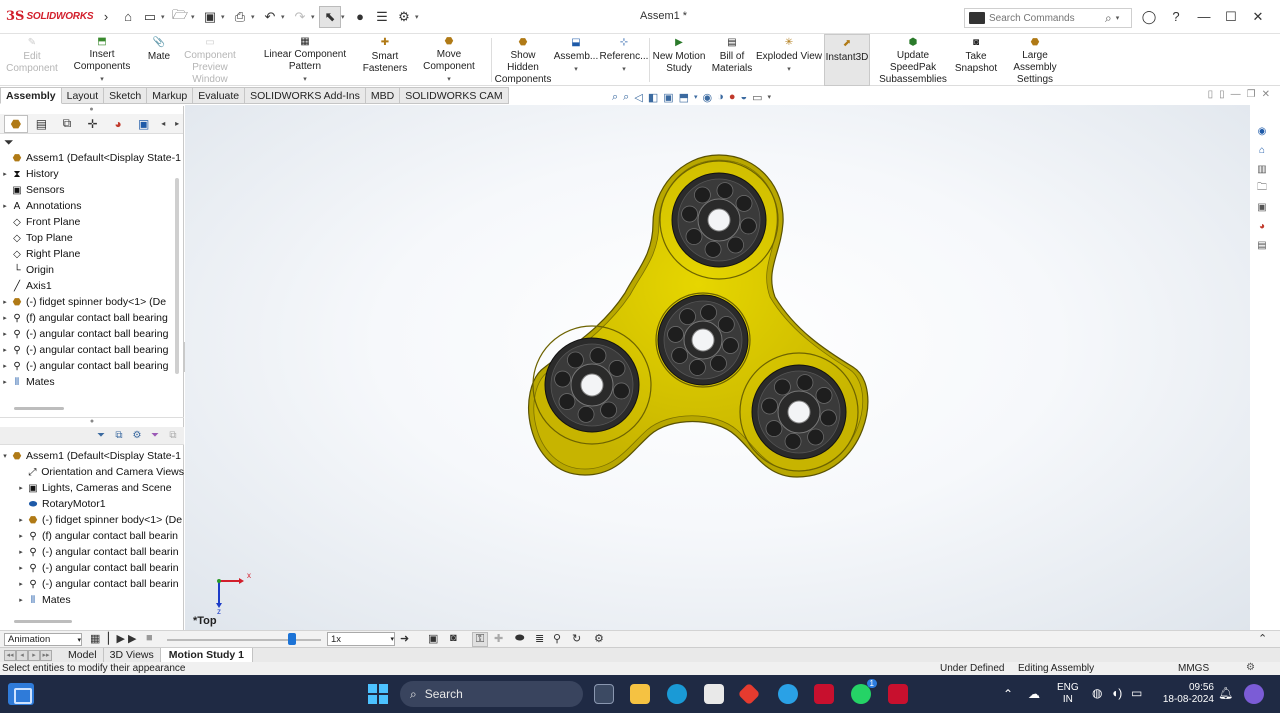 Image resolution: width=1280 pixels, height=713 pixels. Describe the element at coordinates (207, 655) in the screenshot. I see `tab-motion-study-1: Motion Study 1` at that location.